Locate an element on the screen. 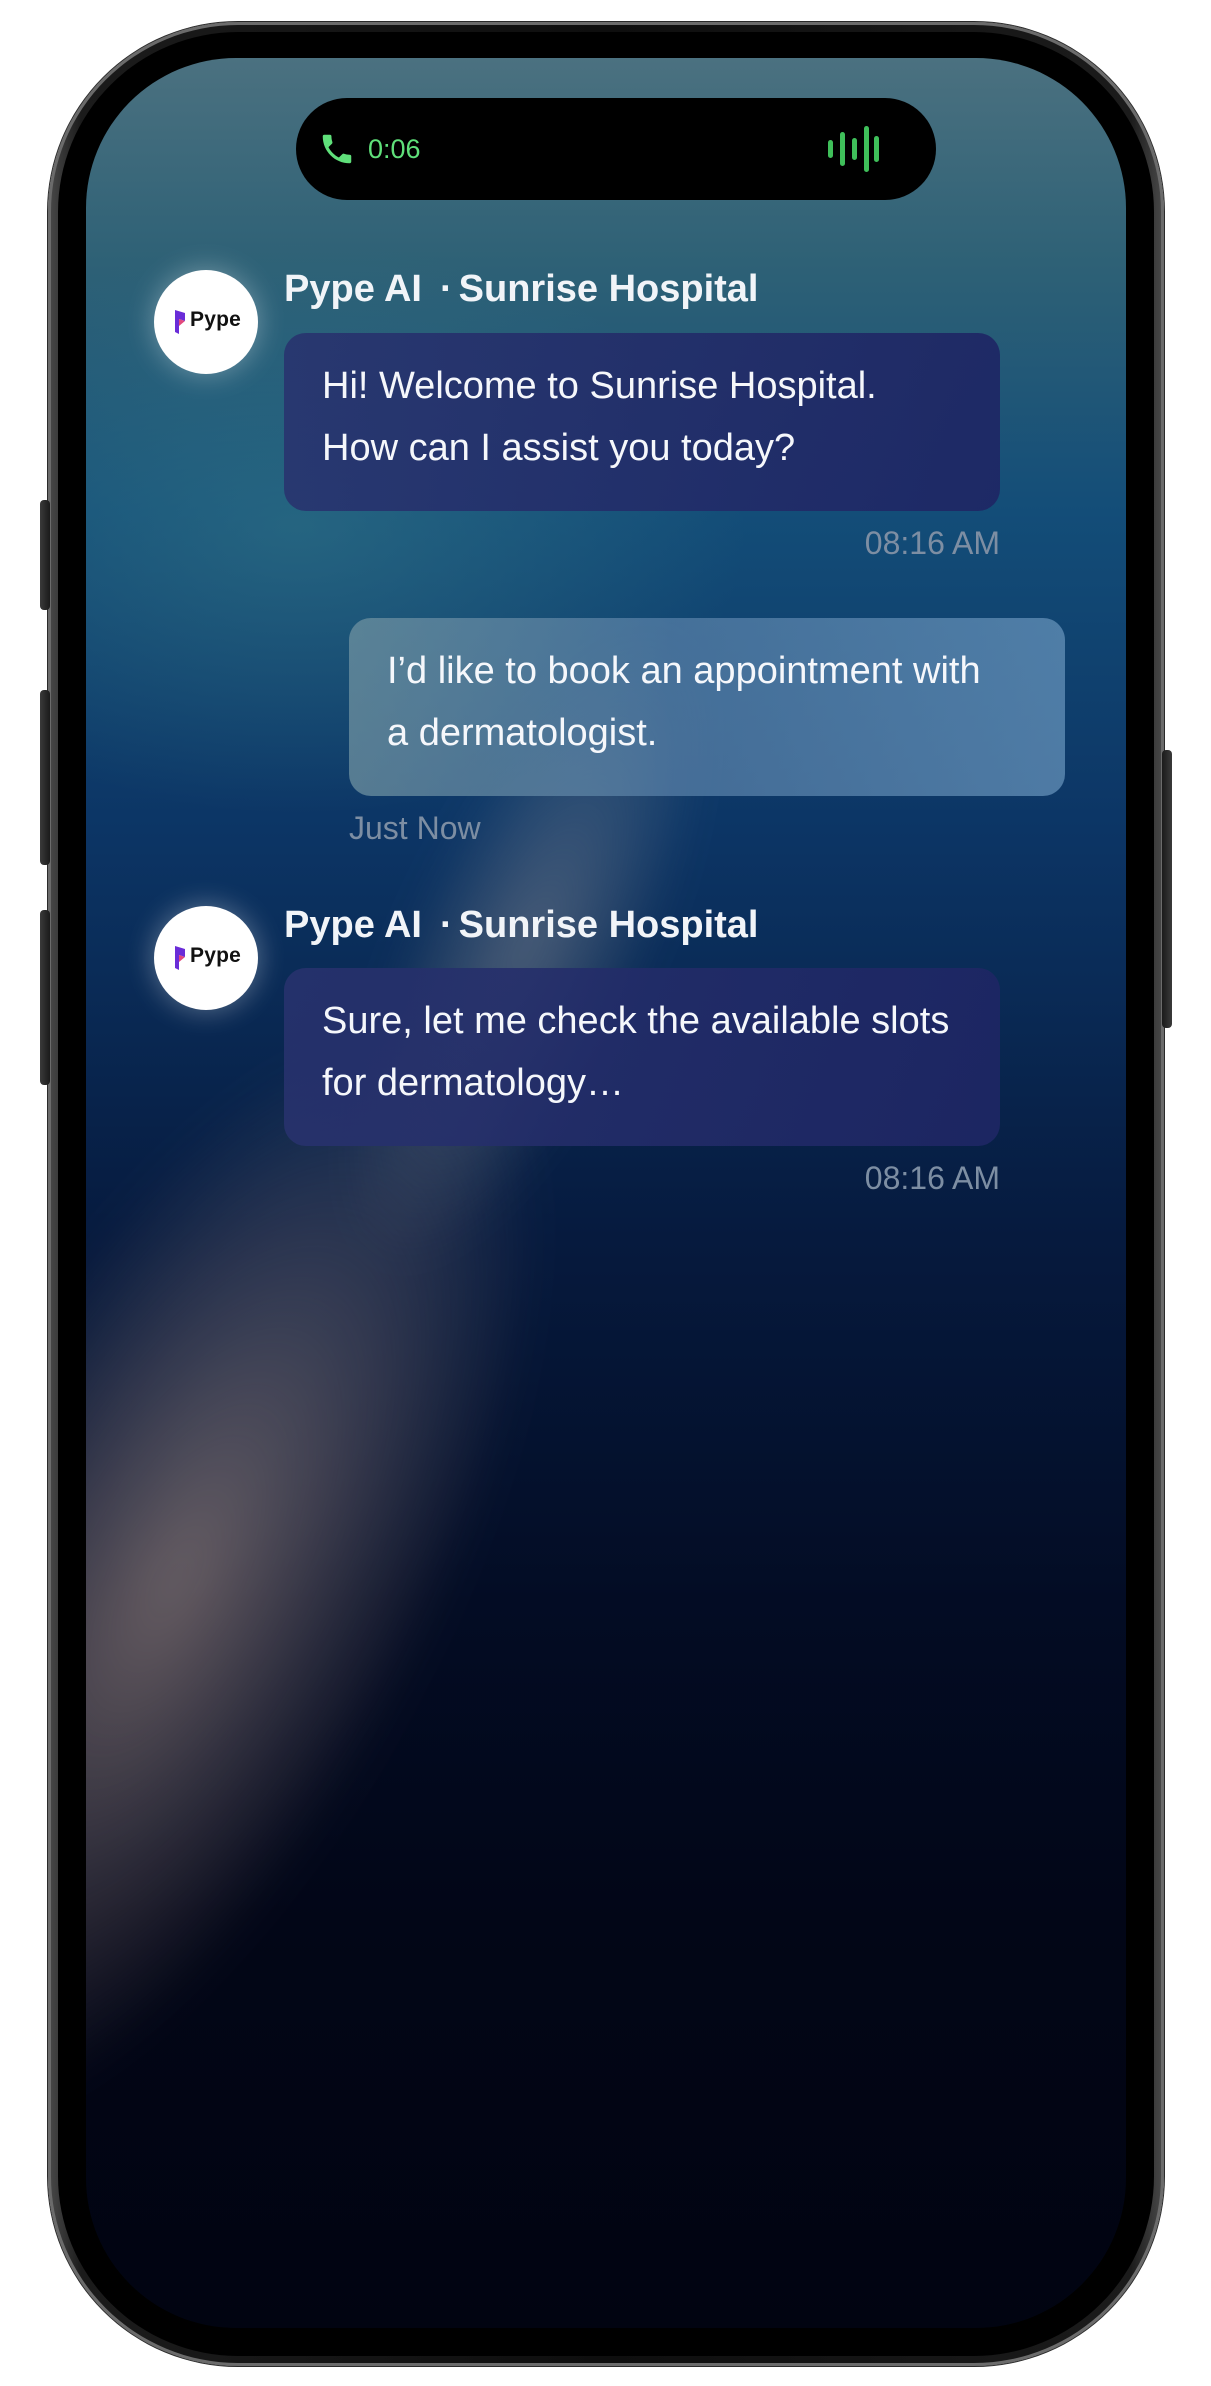 This screenshot has width=1211, height=2386. volume-down-button is located at coordinates (45, 997).